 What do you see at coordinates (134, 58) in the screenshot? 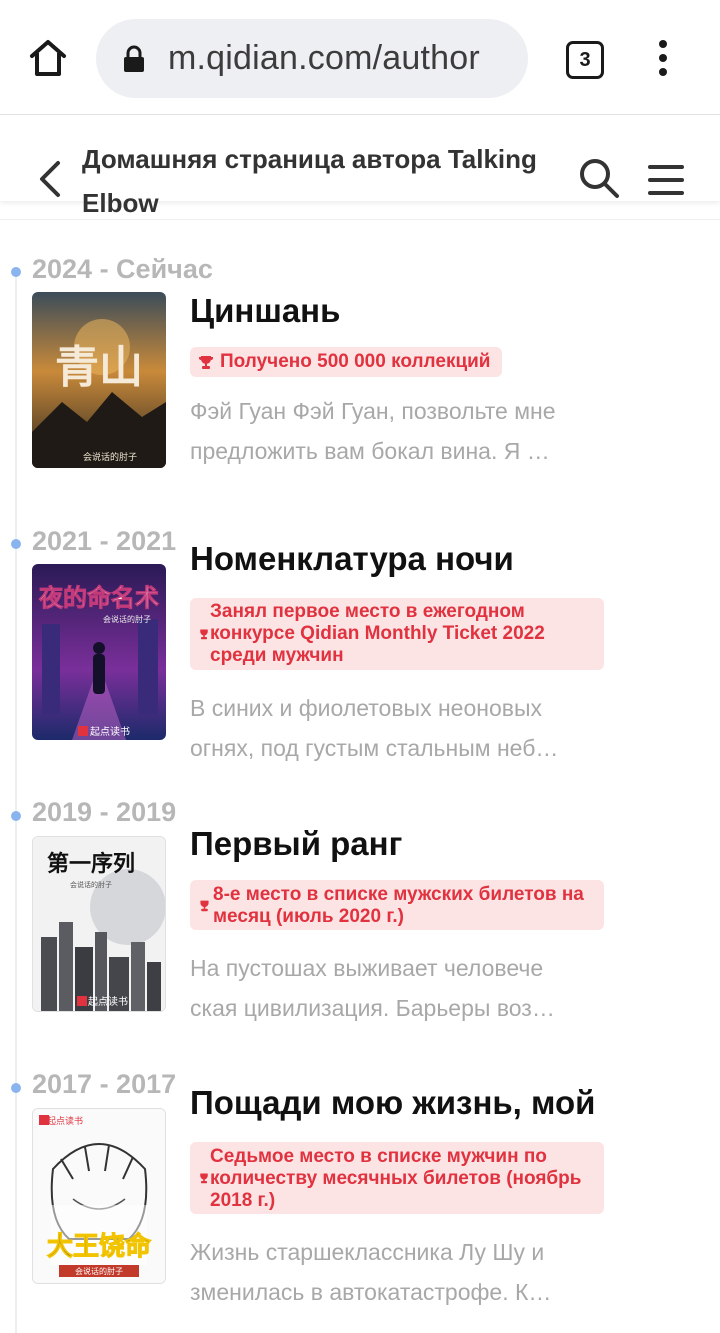
I see `lock-icon` at bounding box center [134, 58].